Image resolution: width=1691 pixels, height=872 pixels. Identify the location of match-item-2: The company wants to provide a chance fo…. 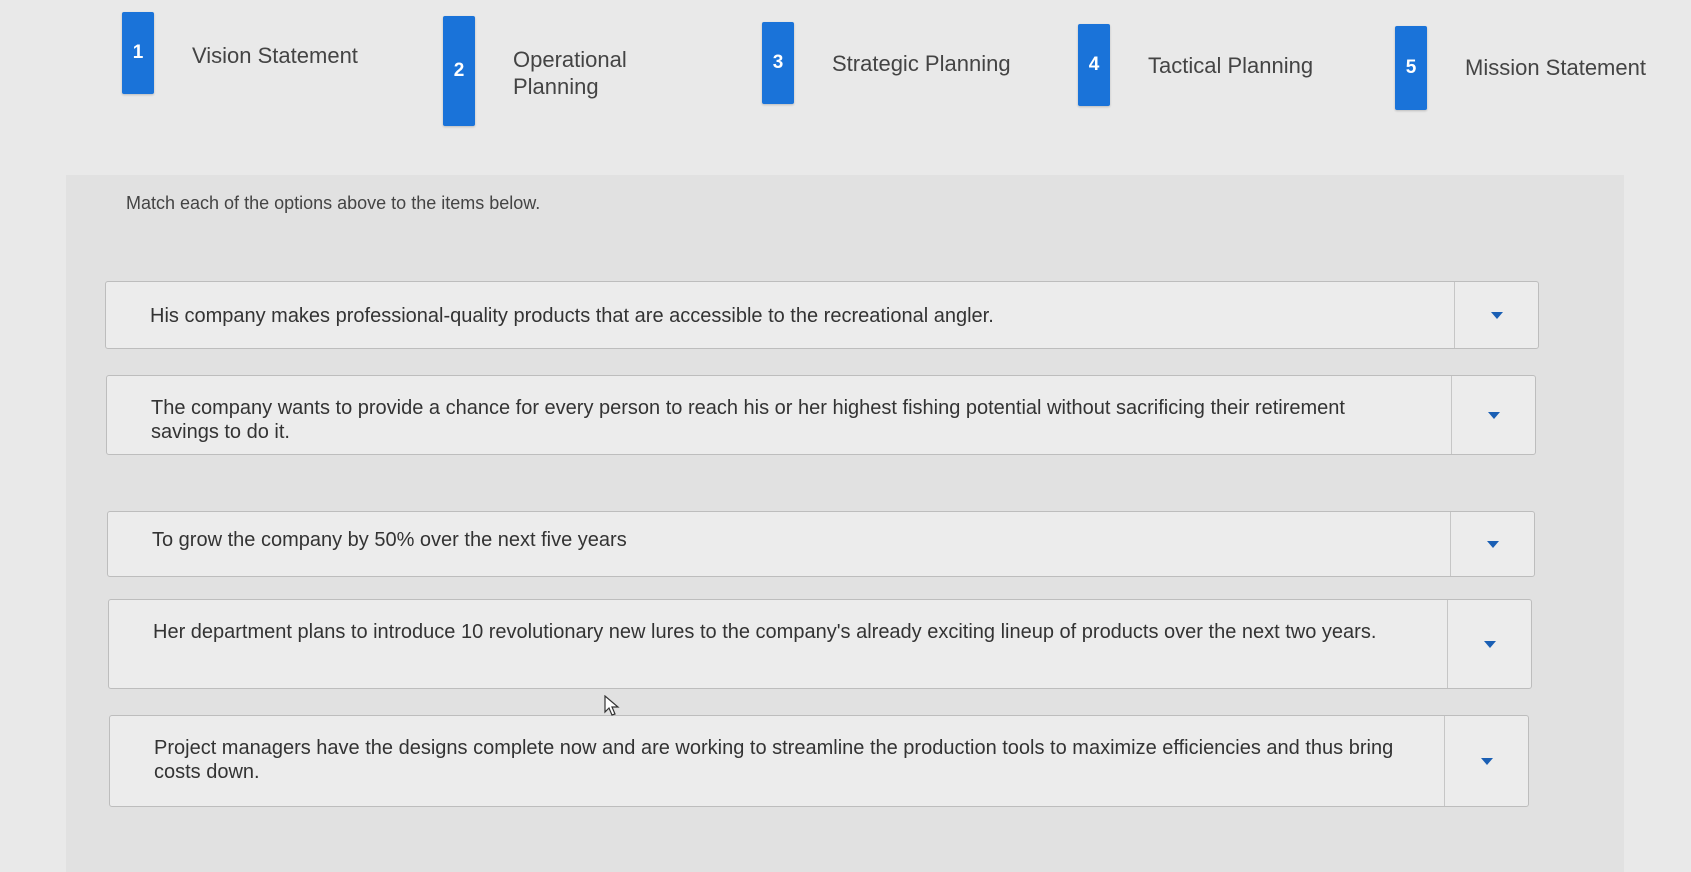
(821, 415).